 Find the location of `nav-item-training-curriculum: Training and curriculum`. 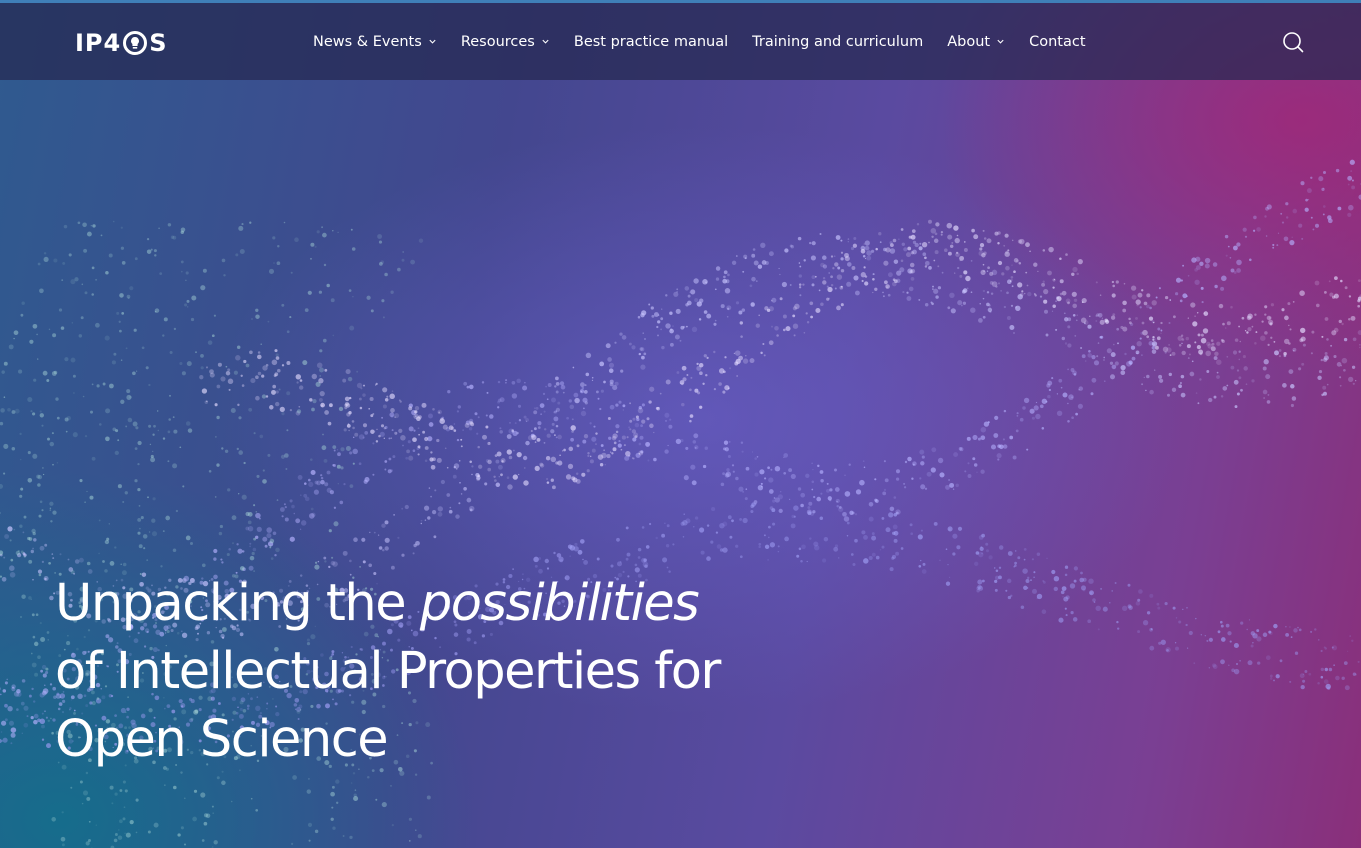

nav-item-training-curriculum: Training and curriculum is located at coordinates (837, 42).